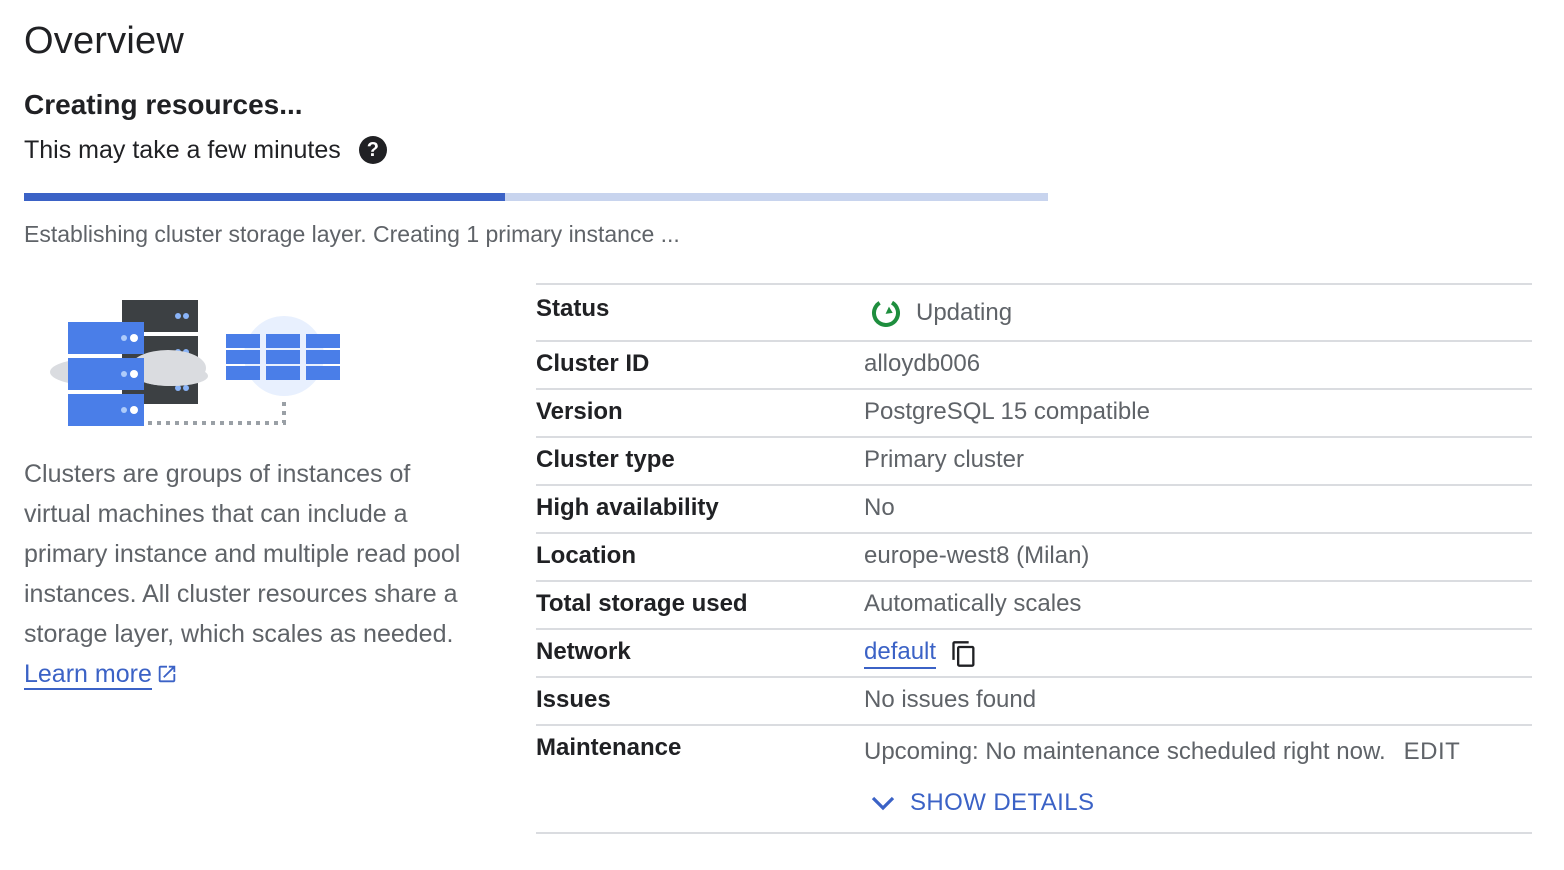  I want to click on cluster-id-label: Cluster ID, so click(593, 363).